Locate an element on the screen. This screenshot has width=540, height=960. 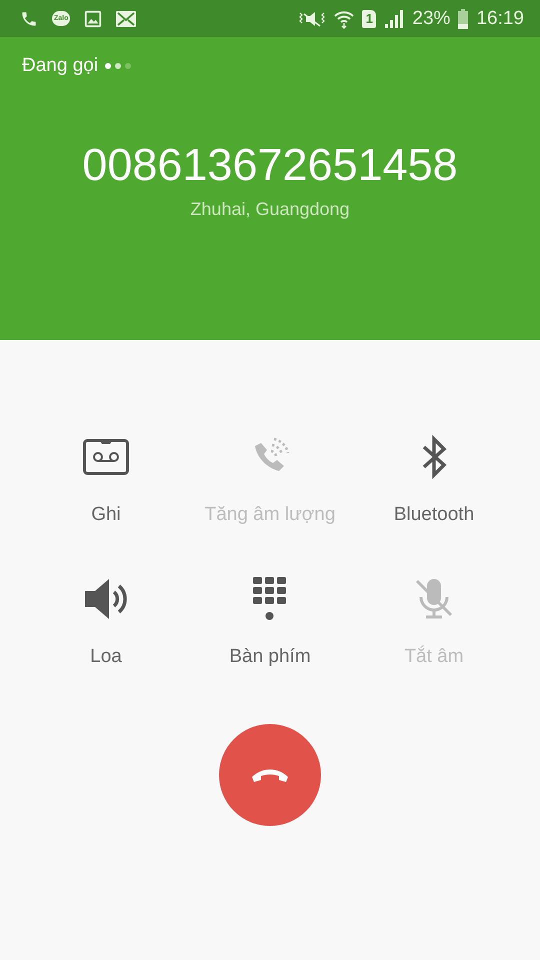
phone-icon is located at coordinates (29, 19).